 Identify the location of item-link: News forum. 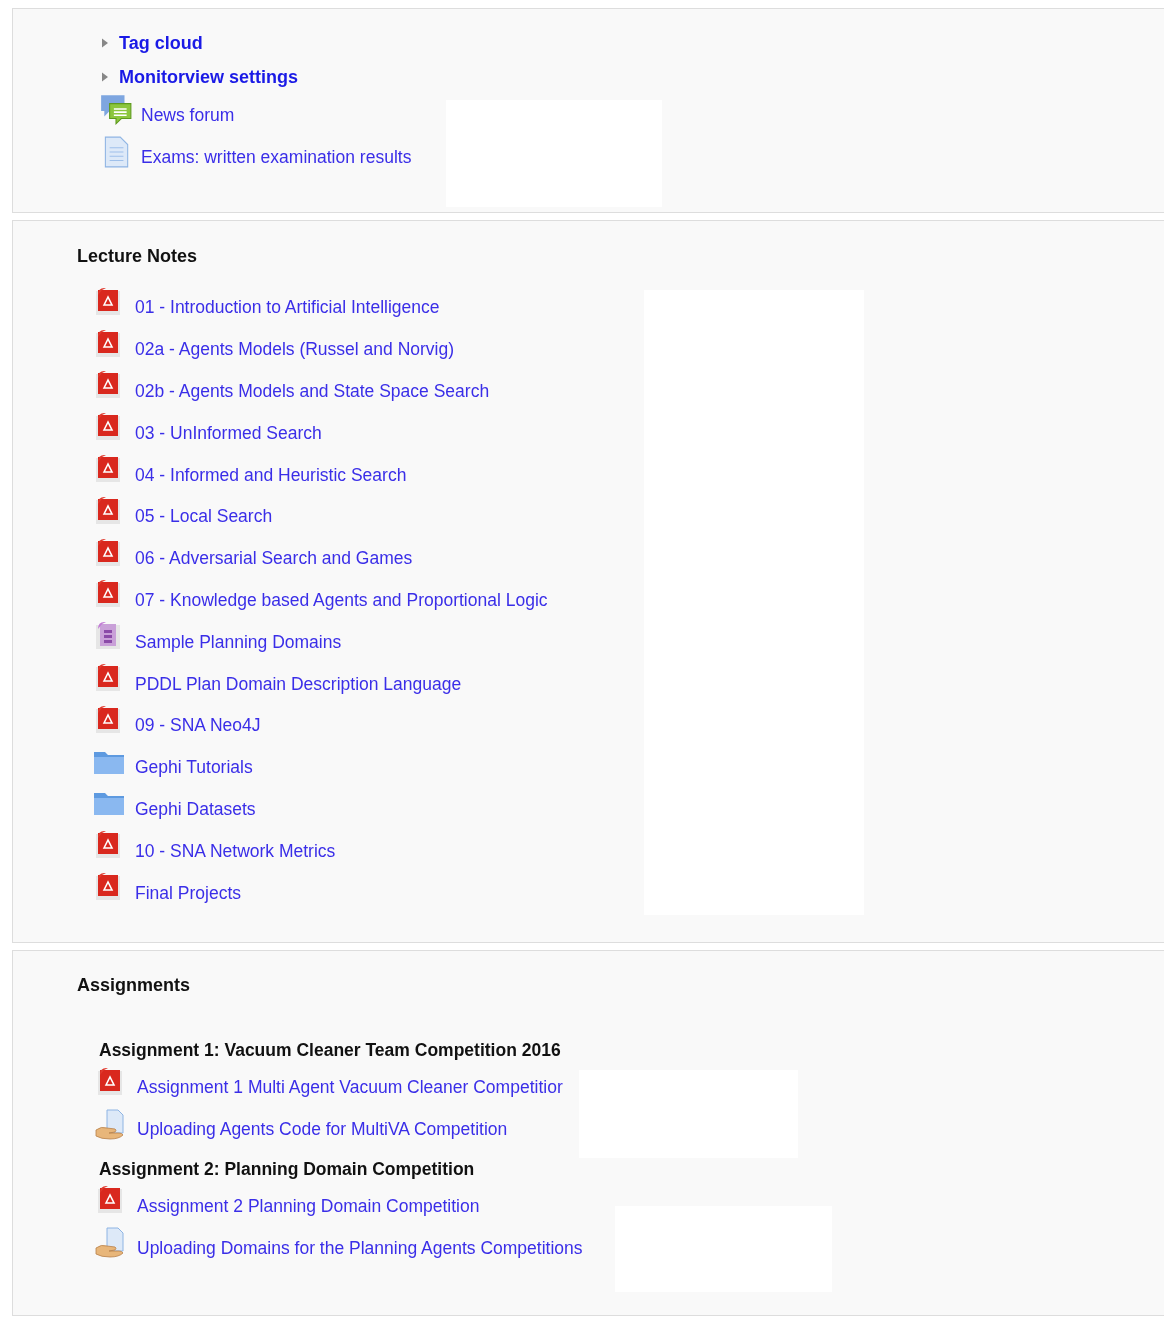
(188, 115).